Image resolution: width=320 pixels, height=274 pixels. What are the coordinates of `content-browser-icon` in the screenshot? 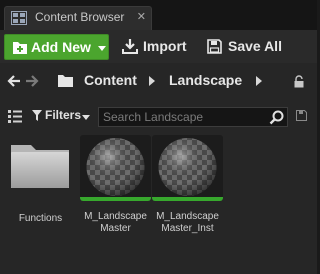 It's located at (19, 18).